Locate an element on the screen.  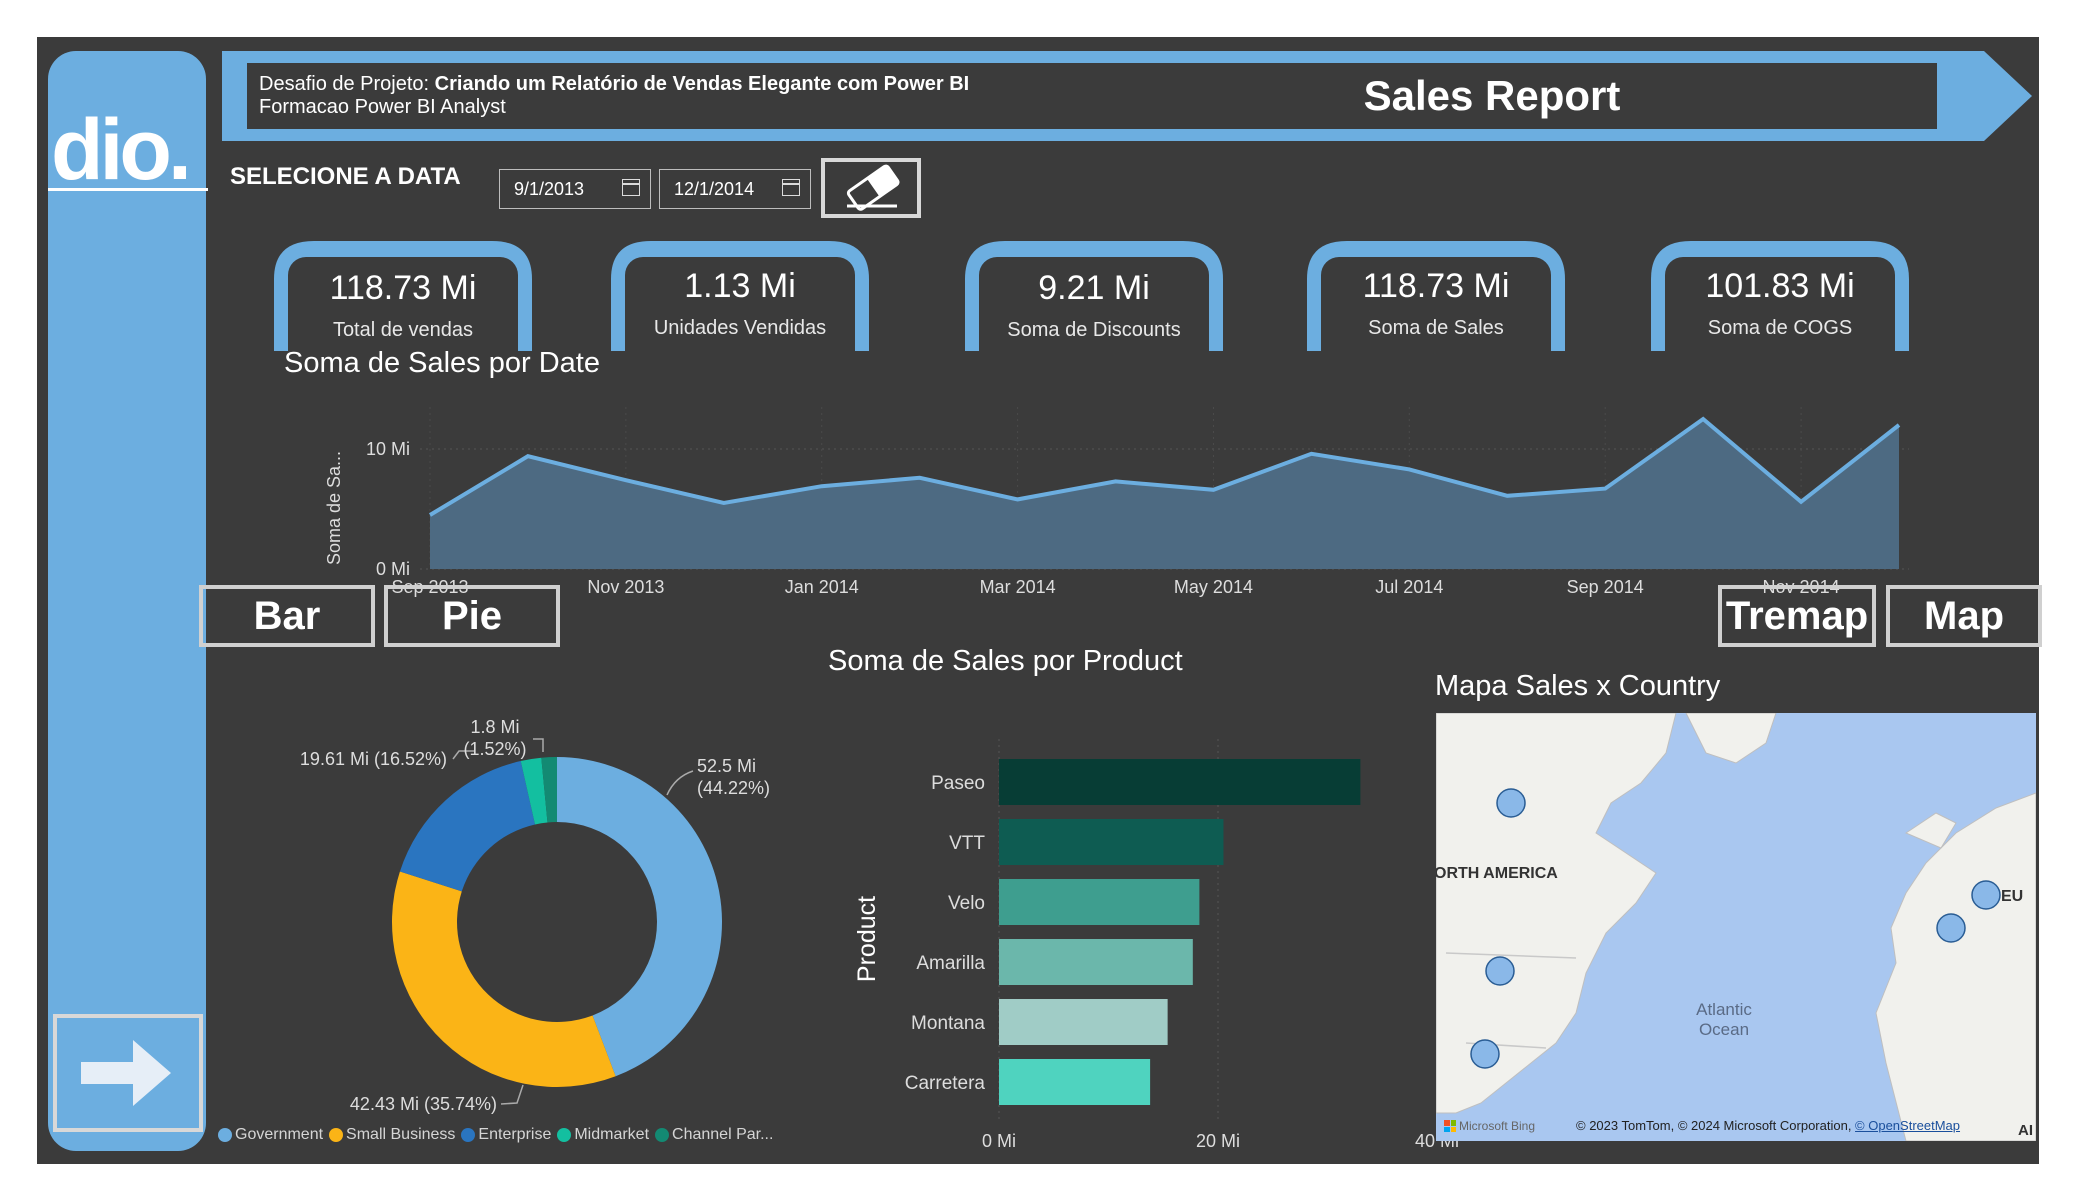
category-label: Montana is located at coordinates (948, 1023).